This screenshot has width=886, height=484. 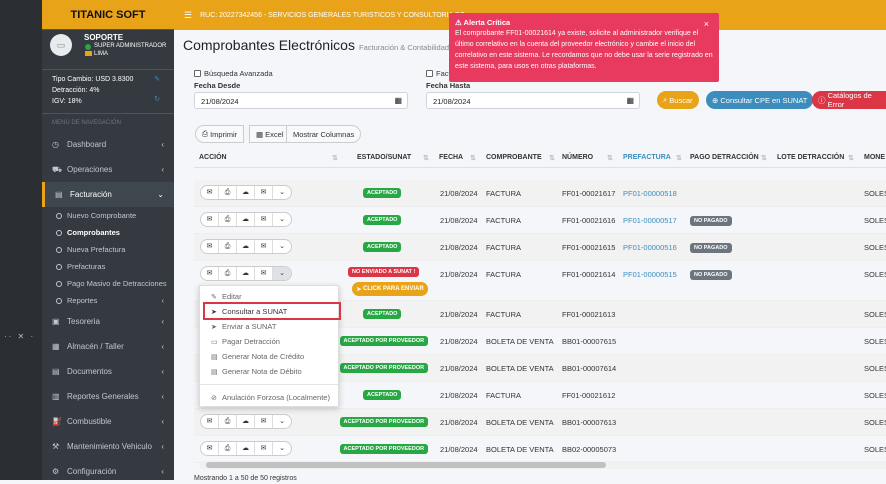 I want to click on col-numero: NÚMERO, so click(x=577, y=157).